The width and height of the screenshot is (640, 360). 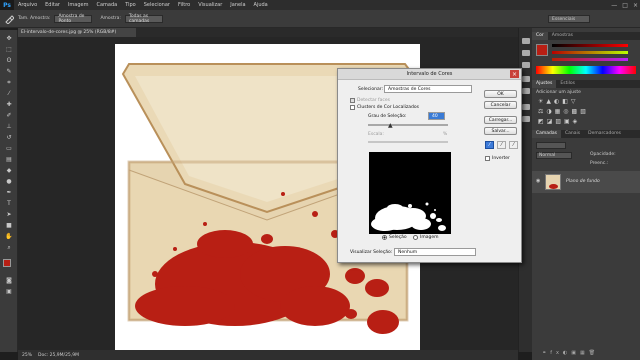 What do you see at coordinates (526, 107) in the screenshot?
I see `character-icon` at bounding box center [526, 107].